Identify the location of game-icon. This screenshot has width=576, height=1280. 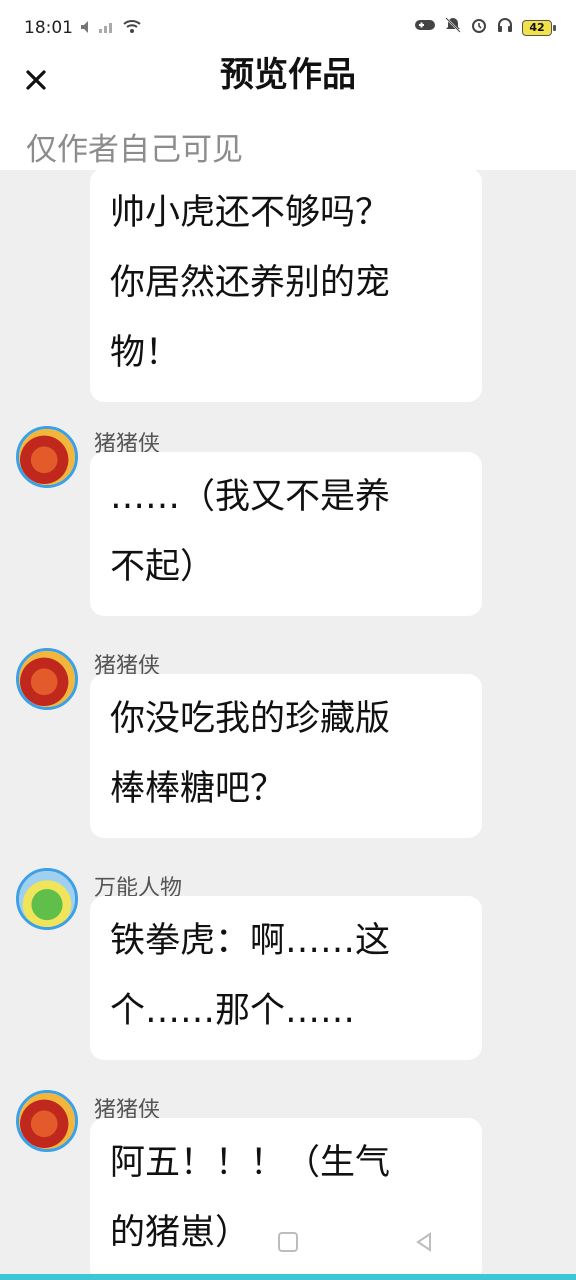
(425, 27).